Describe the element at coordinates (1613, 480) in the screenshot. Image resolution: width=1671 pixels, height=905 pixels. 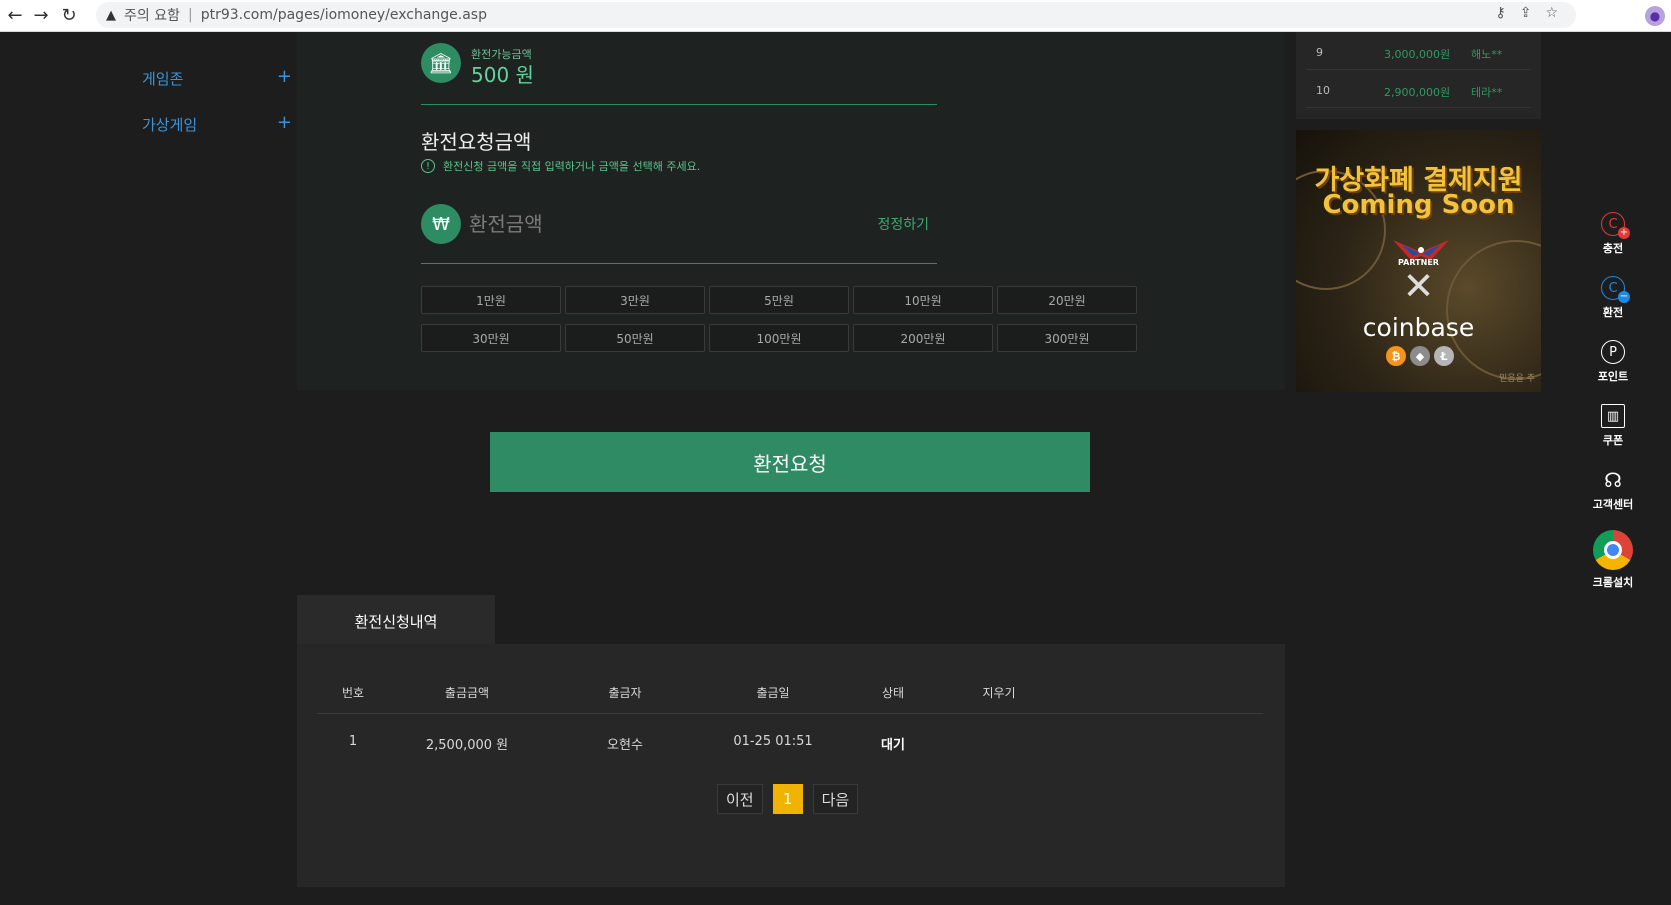
I see `headset-icon: ☊` at that location.